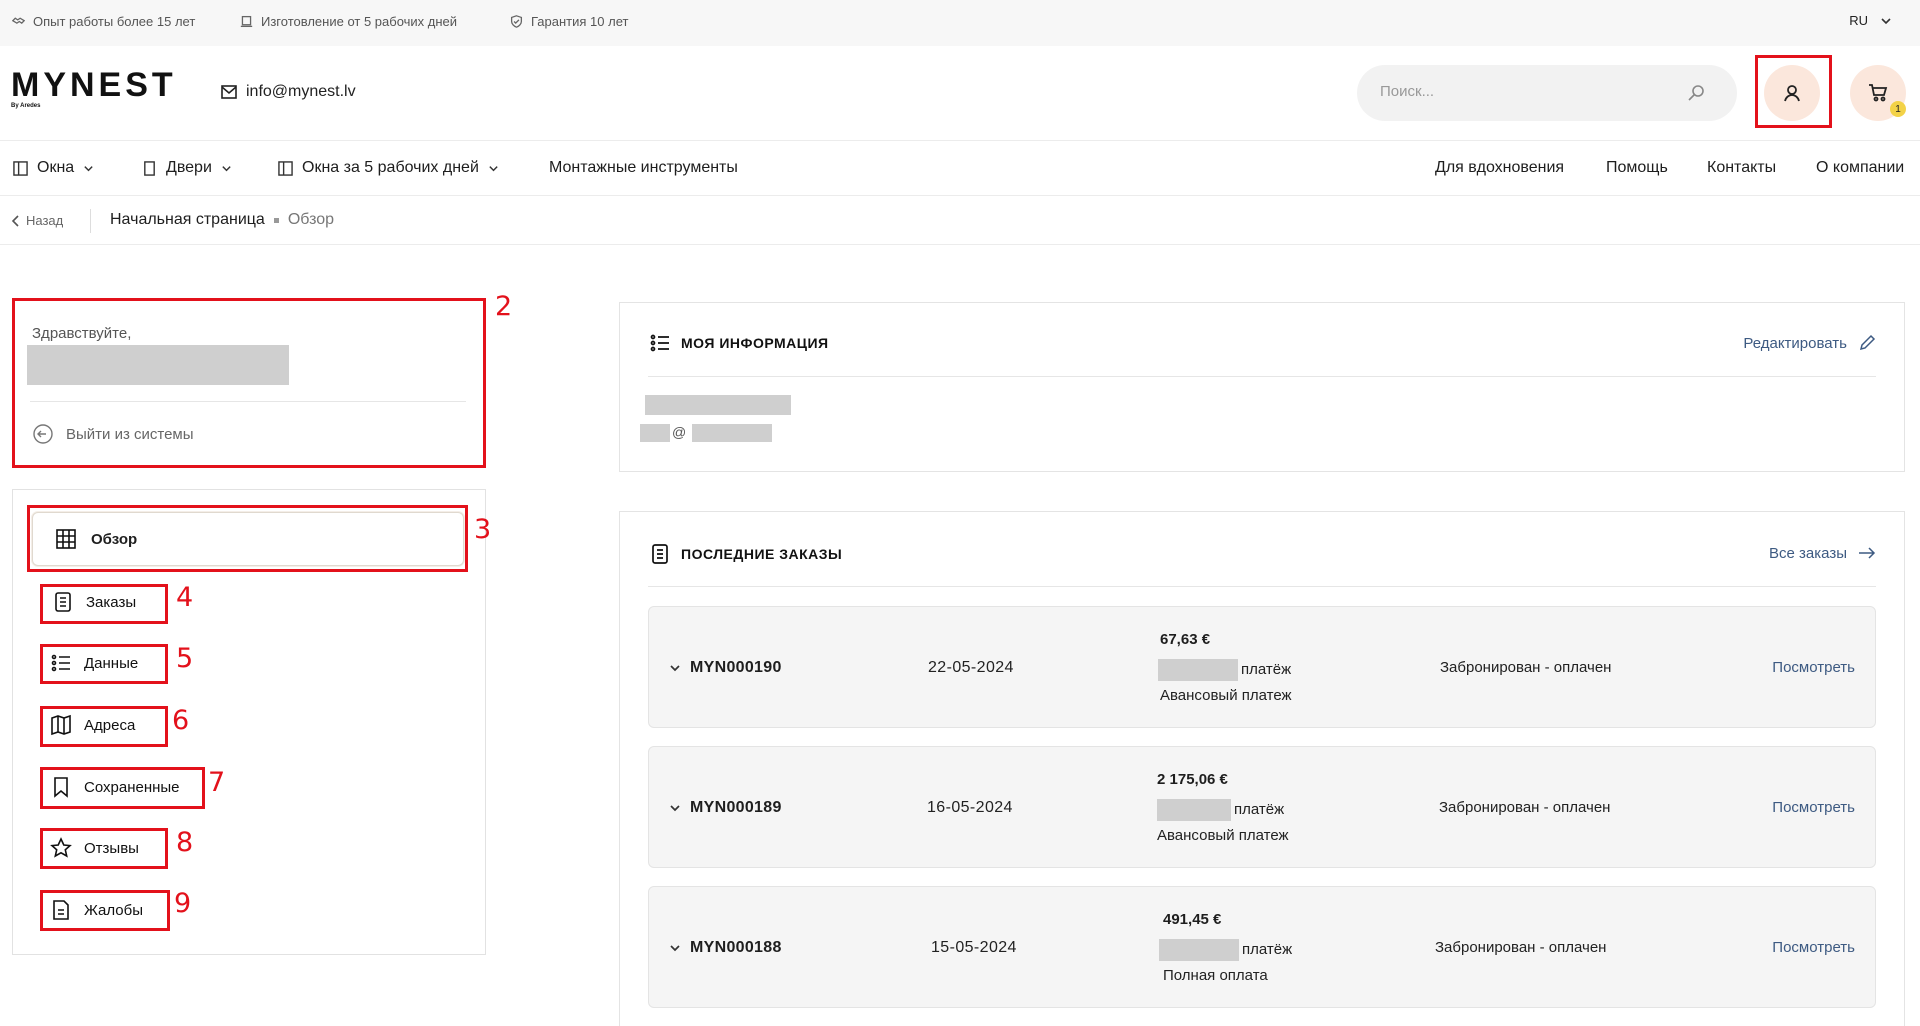  Describe the element at coordinates (1185, 639) in the screenshot. I see `order-amount: 67,63 €` at that location.